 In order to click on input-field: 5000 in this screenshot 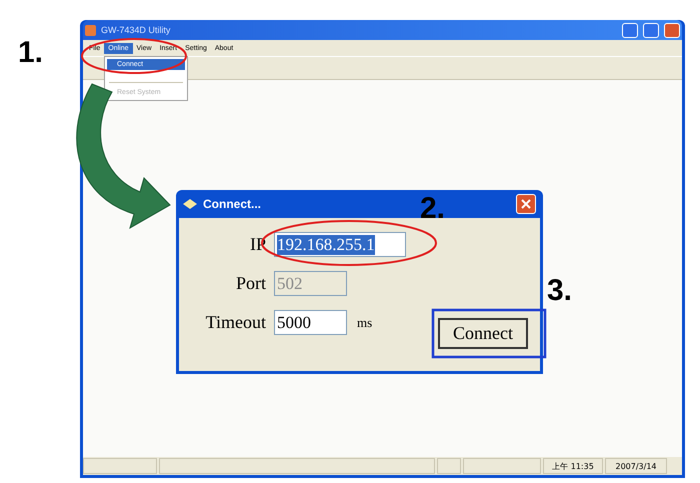, I will do `click(310, 322)`.